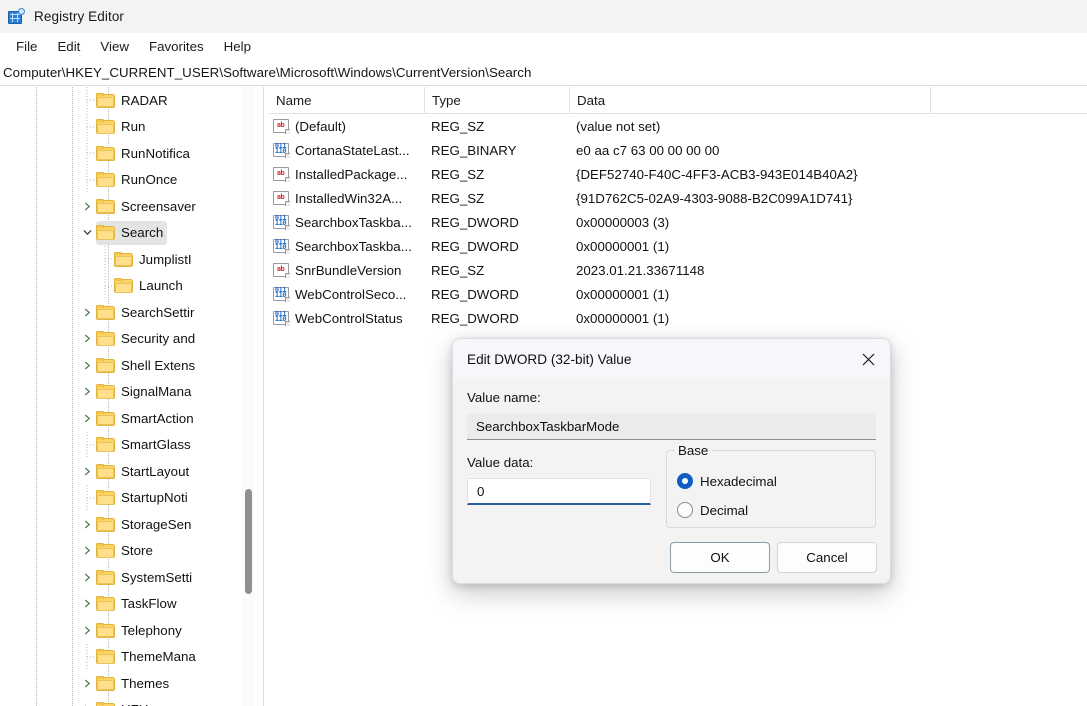 This screenshot has height=706, width=1087. I want to click on column-header-name: Name, so click(347, 100).